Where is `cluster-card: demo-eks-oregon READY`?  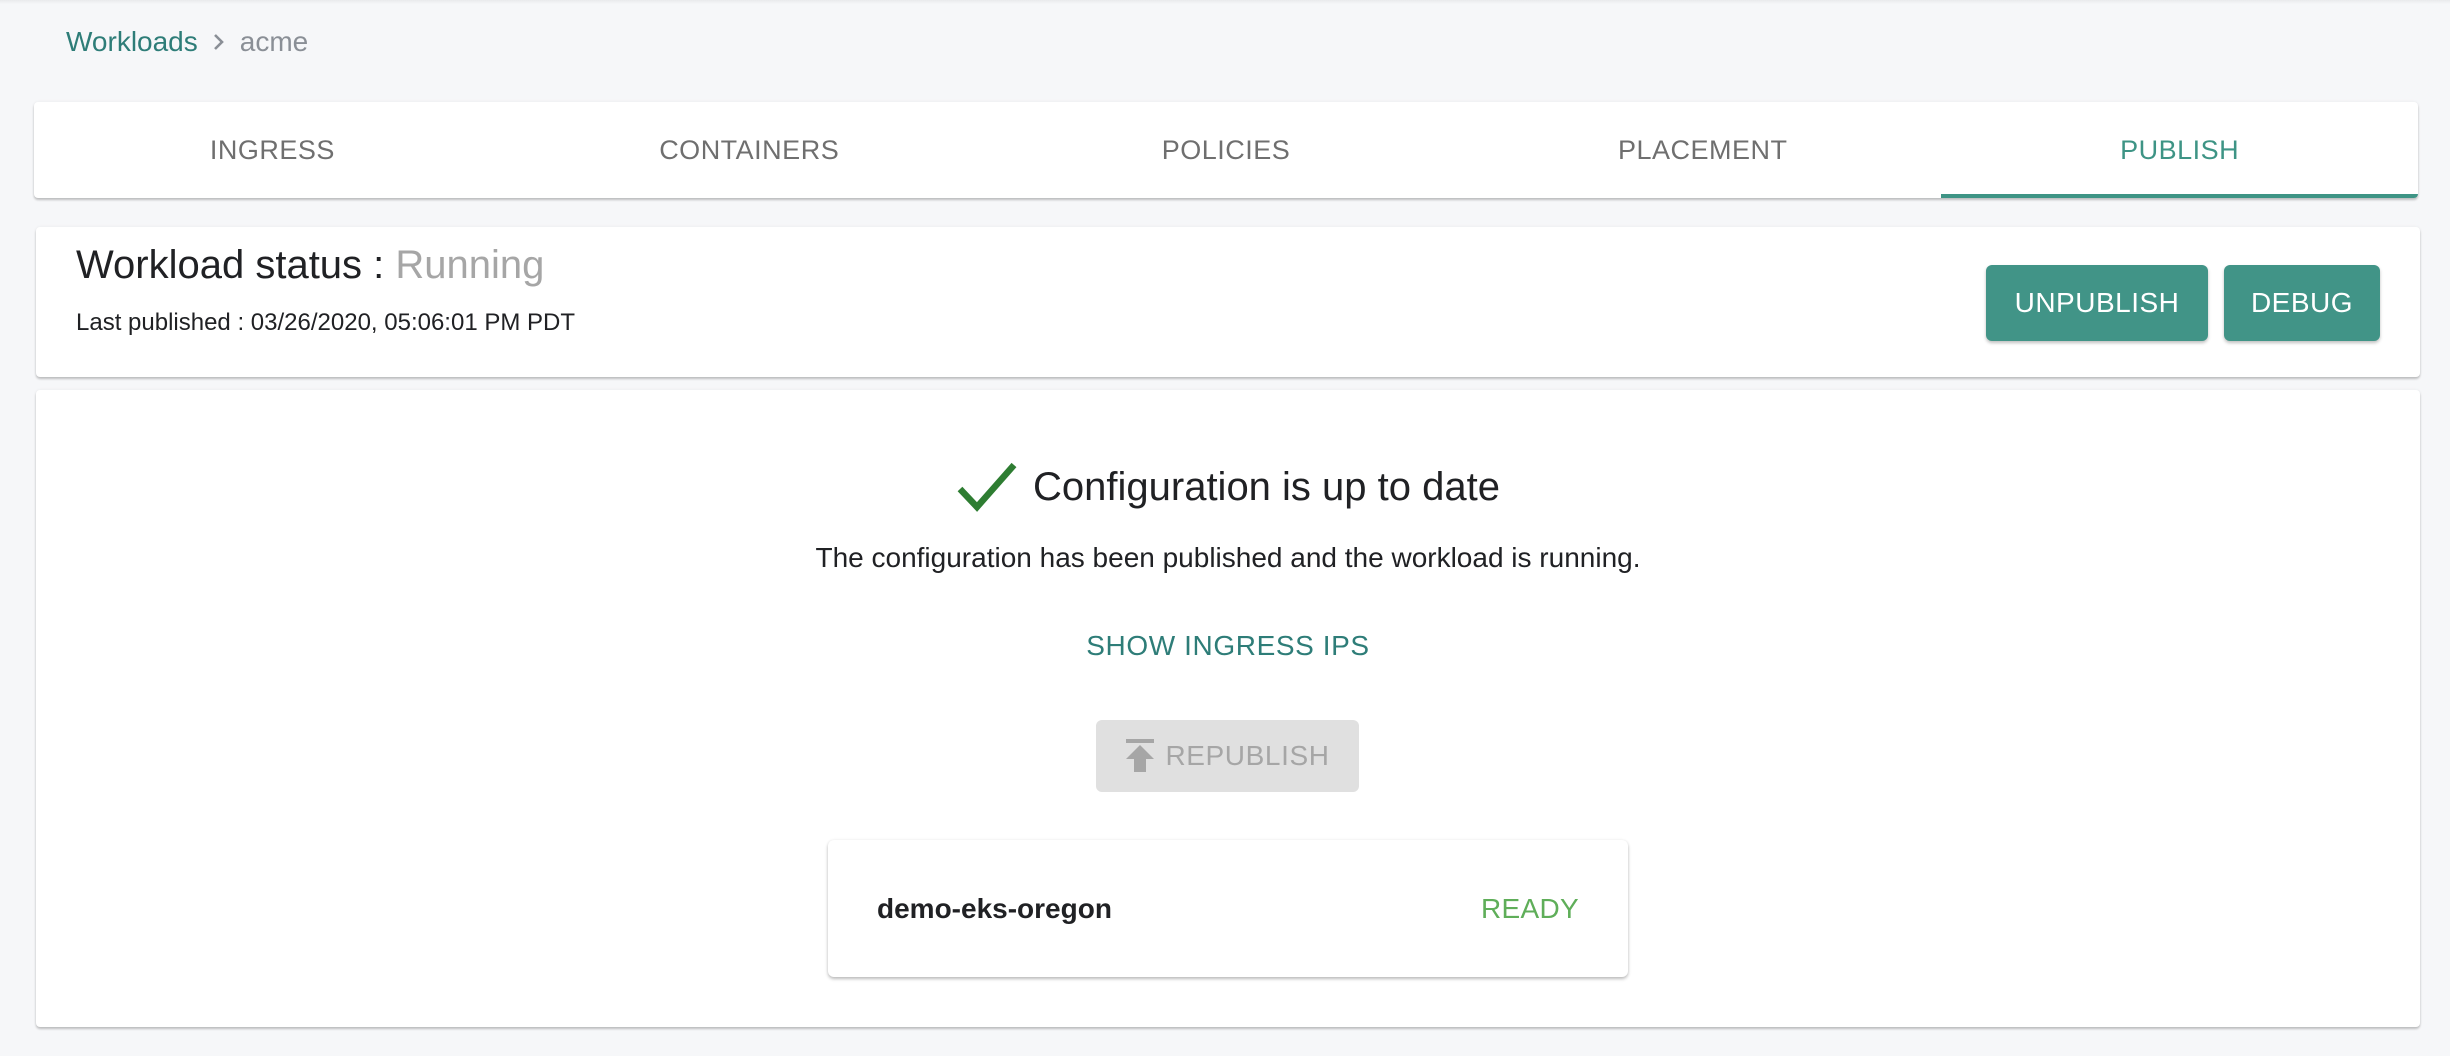
cluster-card: demo-eks-oregon READY is located at coordinates (1228, 908).